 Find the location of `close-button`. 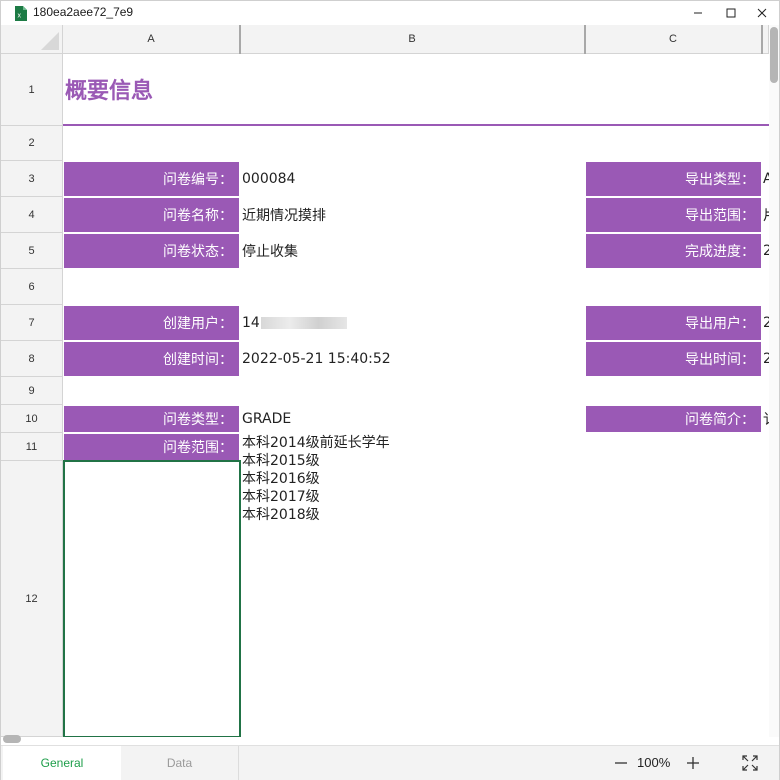

close-button is located at coordinates (762, 13).